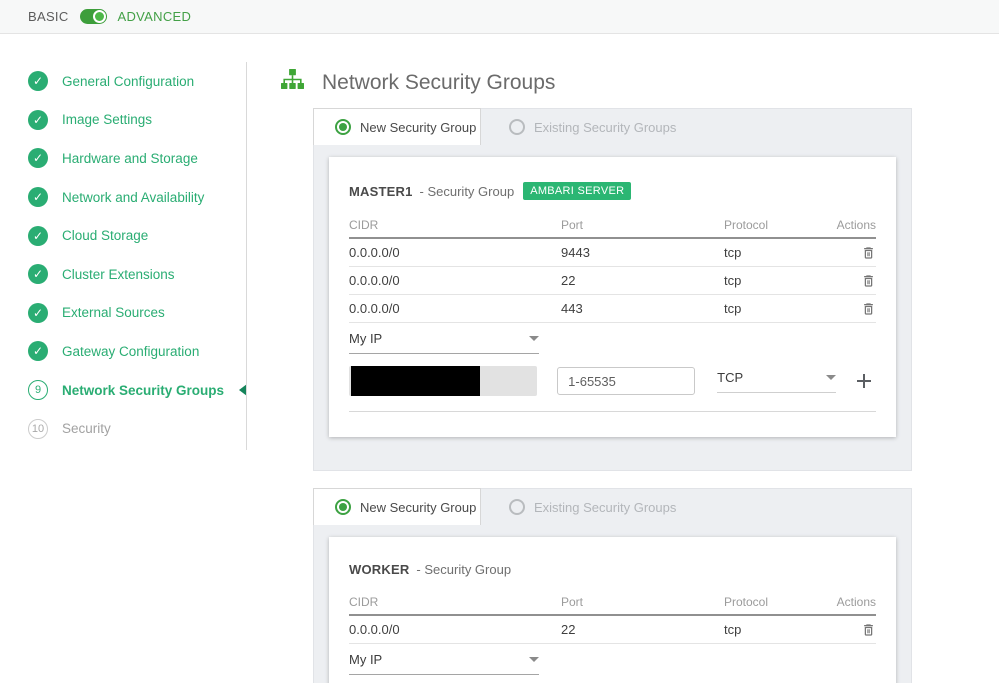 The height and width of the screenshot is (683, 999). I want to click on port-range-input, so click(626, 381).